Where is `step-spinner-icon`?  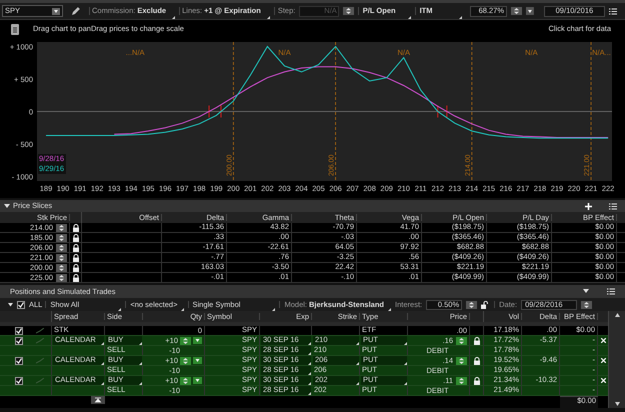
step-spinner-icon is located at coordinates (348, 11).